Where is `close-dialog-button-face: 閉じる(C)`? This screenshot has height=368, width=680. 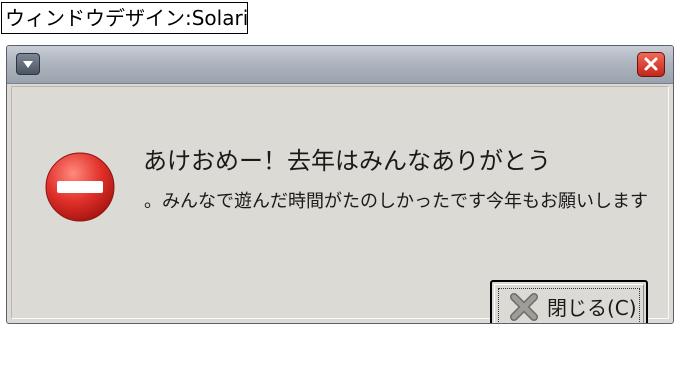
close-dialog-button-face: 閉じる(C) is located at coordinates (569, 303).